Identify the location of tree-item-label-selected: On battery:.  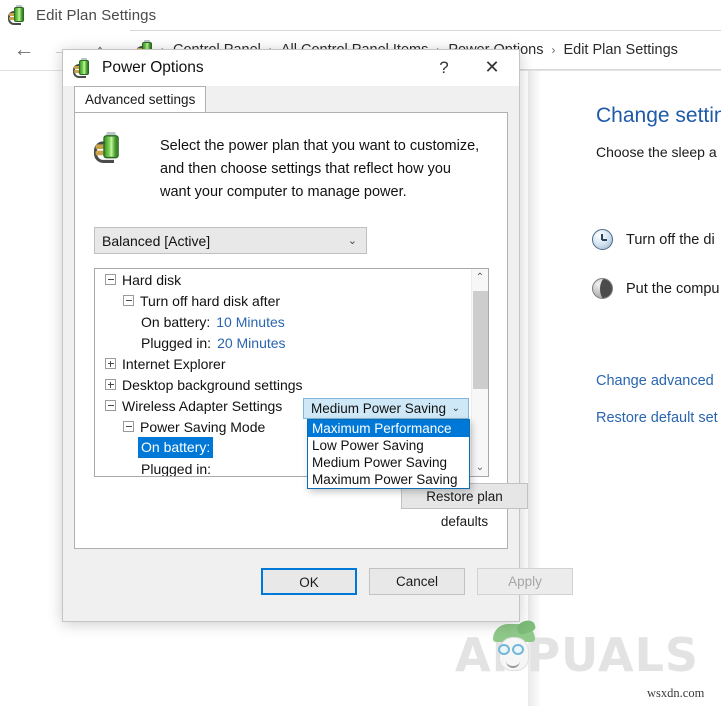
(176, 447).